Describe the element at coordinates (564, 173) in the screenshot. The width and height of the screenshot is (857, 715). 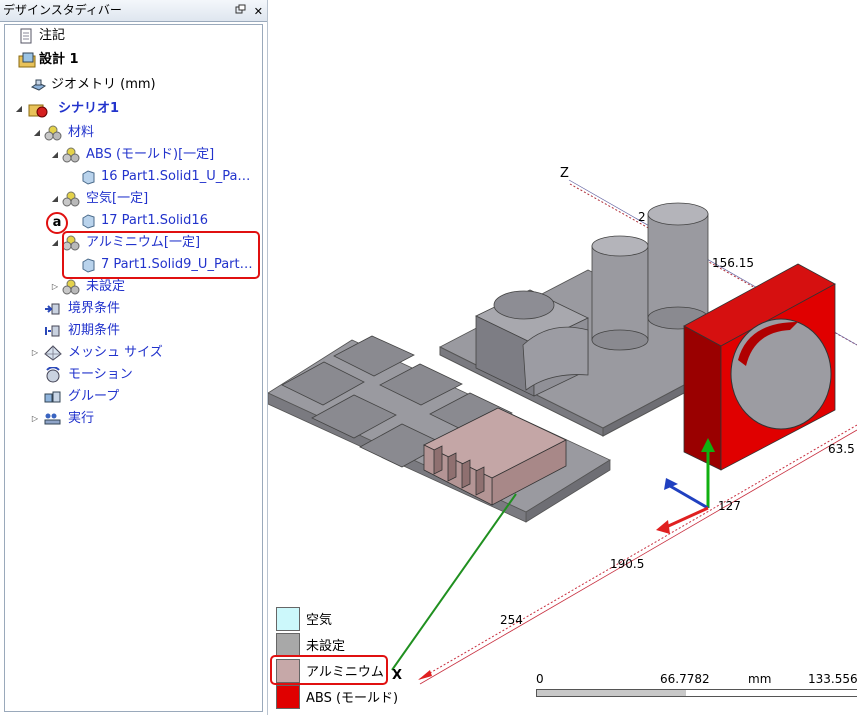
I see `z-axis-label: Z` at that location.